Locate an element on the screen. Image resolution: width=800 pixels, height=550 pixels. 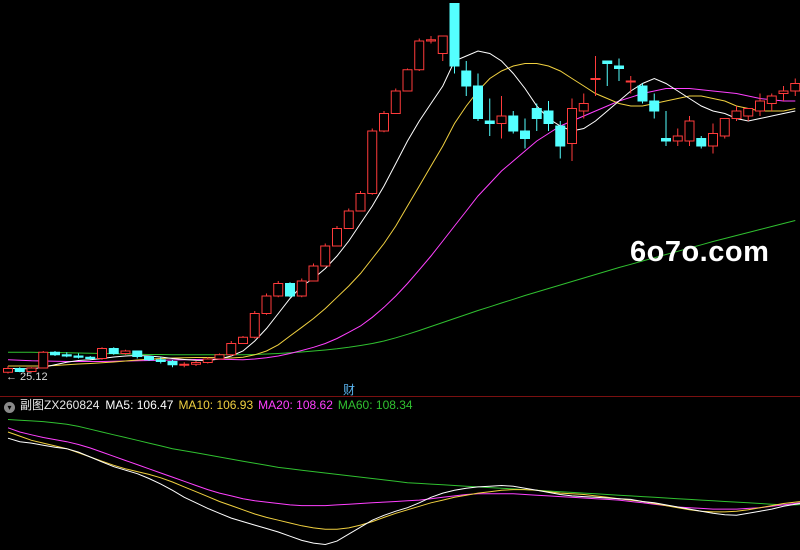
low-price-label: ← 25.12 is located at coordinates (27, 377).